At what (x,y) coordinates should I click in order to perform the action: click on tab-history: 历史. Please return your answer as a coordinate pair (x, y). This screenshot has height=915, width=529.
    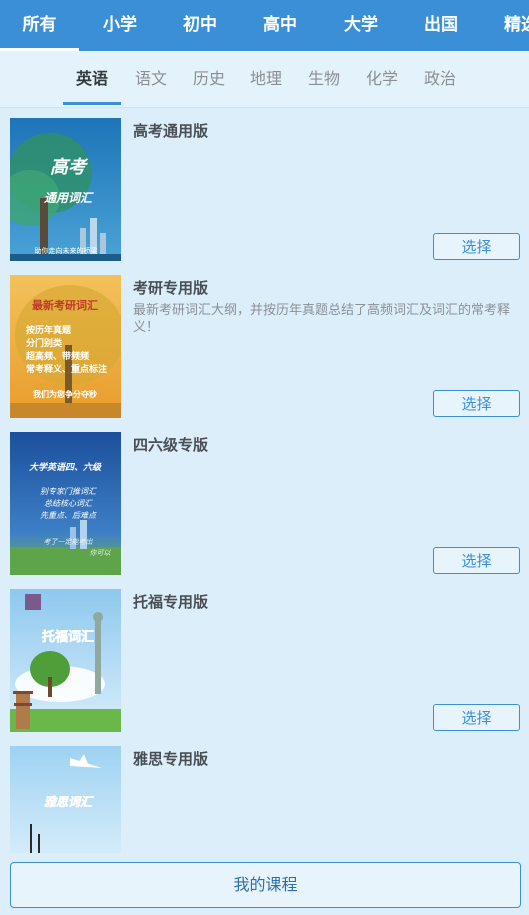
    Looking at the image, I should click on (209, 79).